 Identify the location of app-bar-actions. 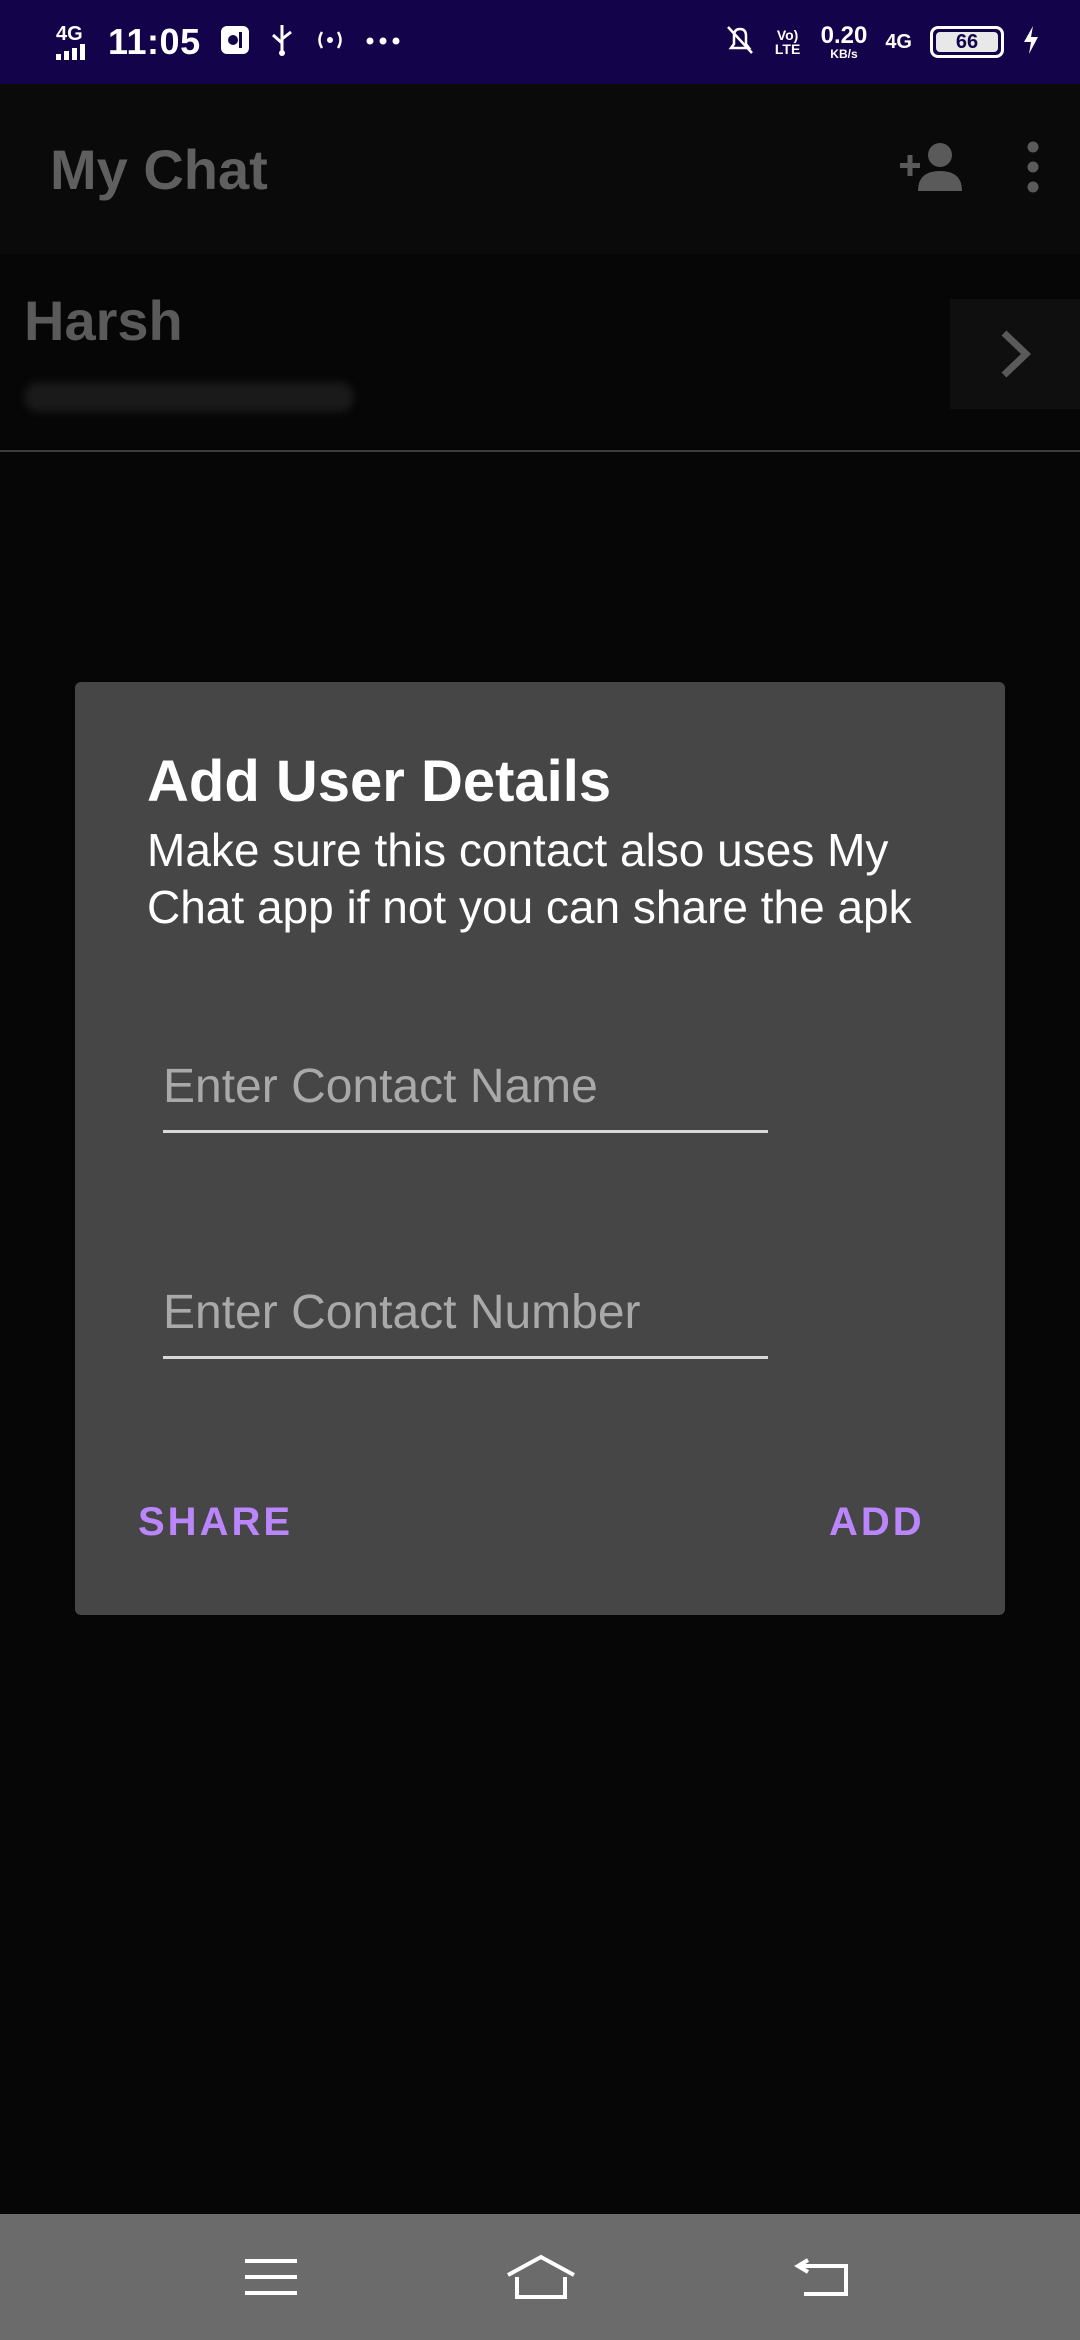
(968, 169).